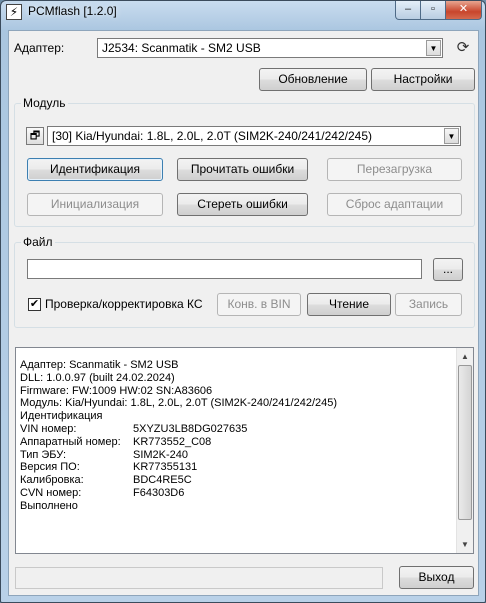 The height and width of the screenshot is (603, 486). Describe the element at coordinates (70, 441) in the screenshot. I see `log-key: Аппаратный номер:` at that location.